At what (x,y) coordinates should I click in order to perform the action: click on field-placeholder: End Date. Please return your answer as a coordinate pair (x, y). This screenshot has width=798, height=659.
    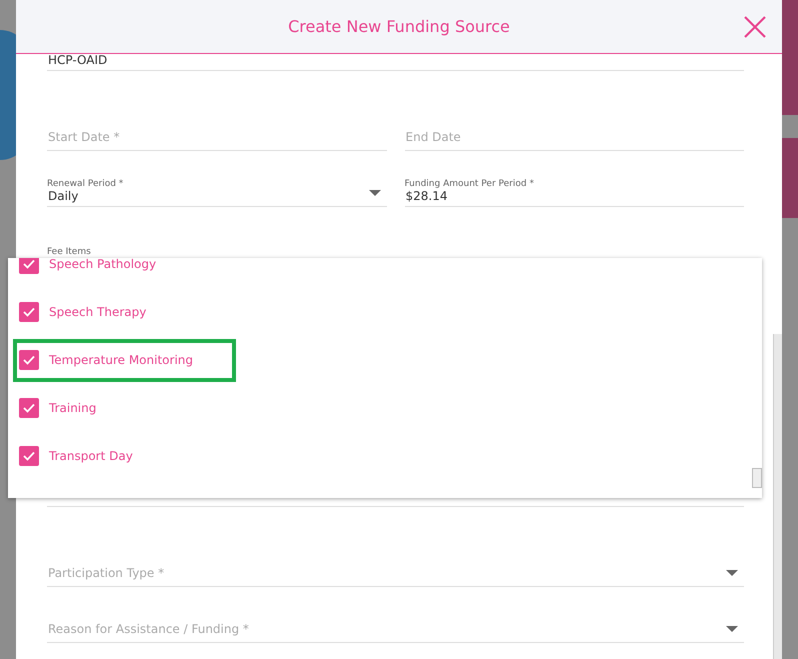
    Looking at the image, I should click on (433, 138).